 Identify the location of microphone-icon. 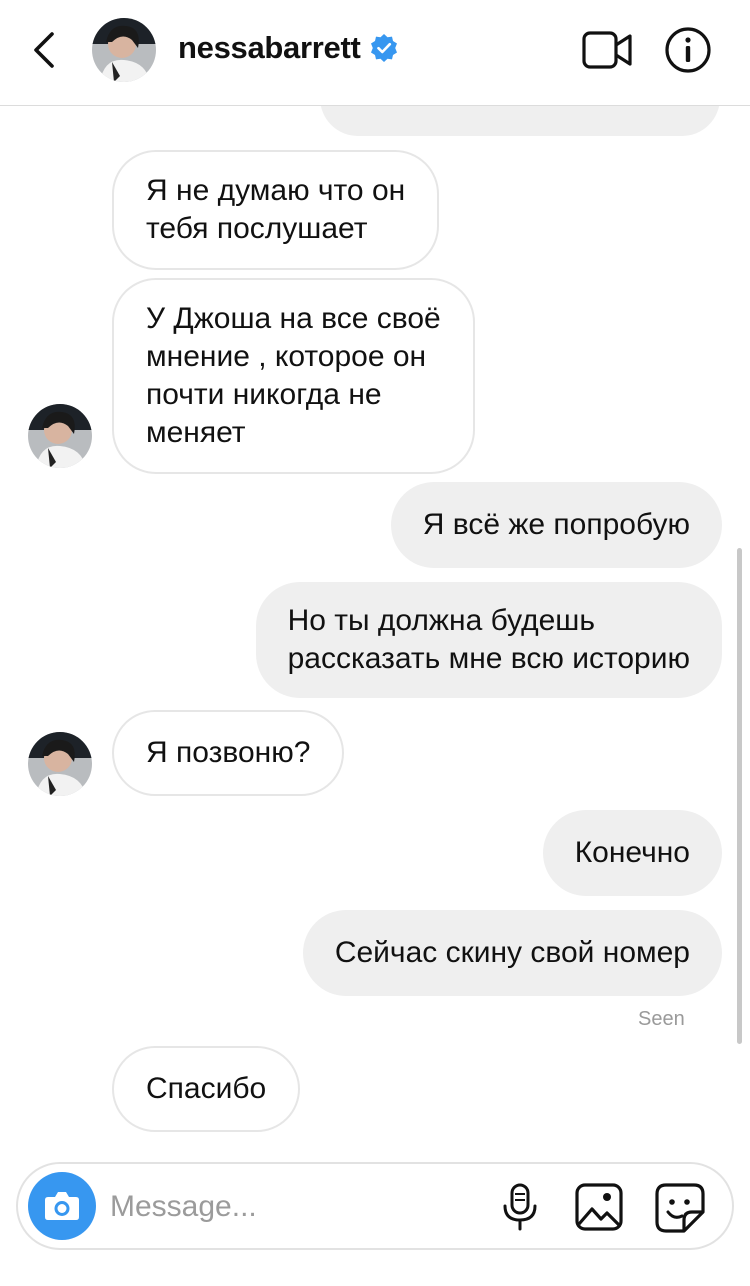
(520, 1207).